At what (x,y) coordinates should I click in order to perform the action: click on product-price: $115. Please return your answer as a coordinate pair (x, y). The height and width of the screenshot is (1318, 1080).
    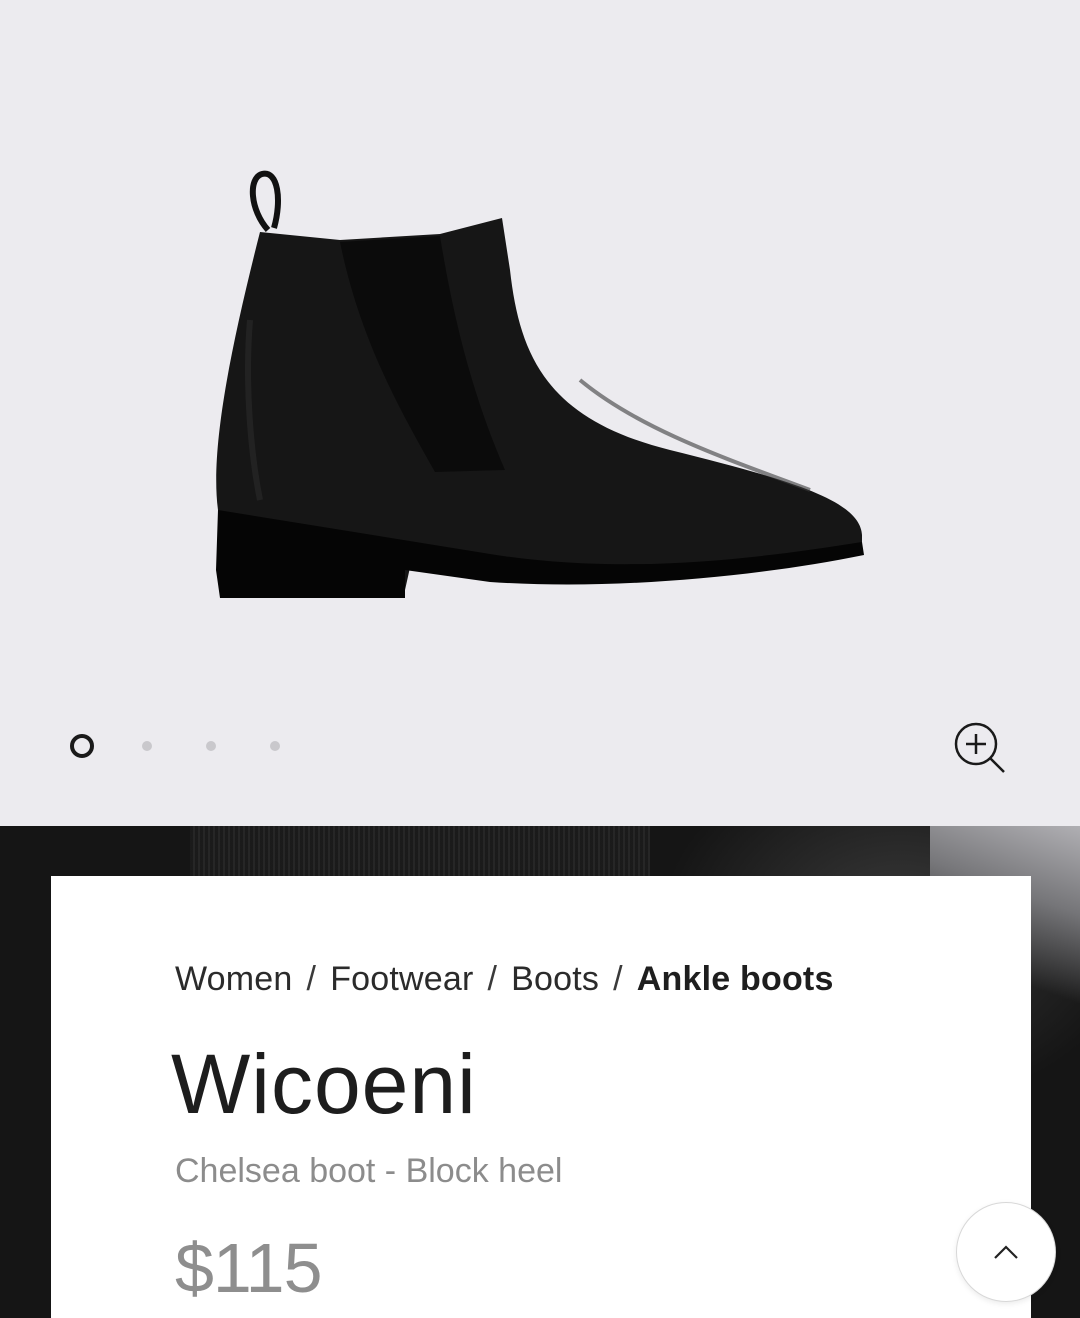
    Looking at the image, I should click on (249, 1268).